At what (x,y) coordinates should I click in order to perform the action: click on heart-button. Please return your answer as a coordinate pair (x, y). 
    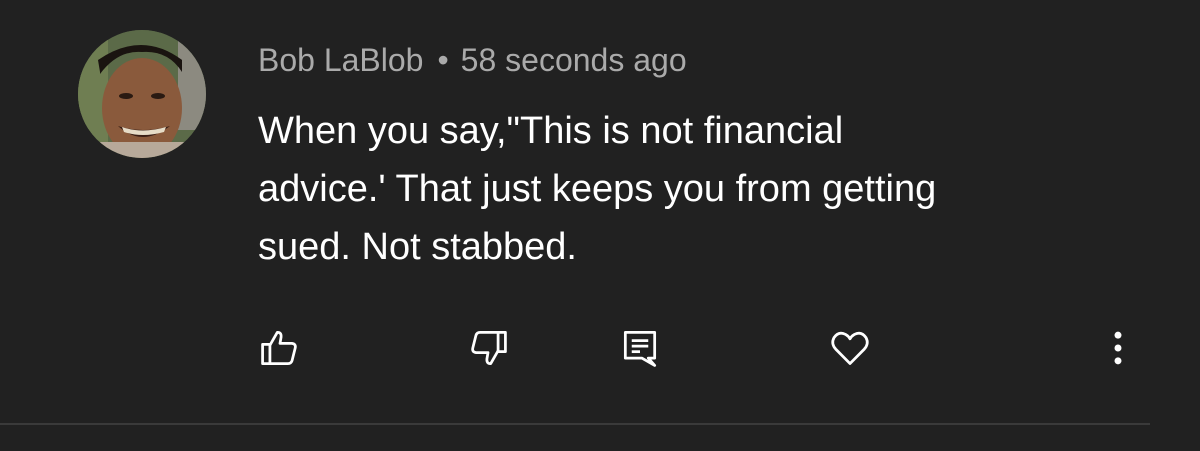
    Looking at the image, I should click on (850, 348).